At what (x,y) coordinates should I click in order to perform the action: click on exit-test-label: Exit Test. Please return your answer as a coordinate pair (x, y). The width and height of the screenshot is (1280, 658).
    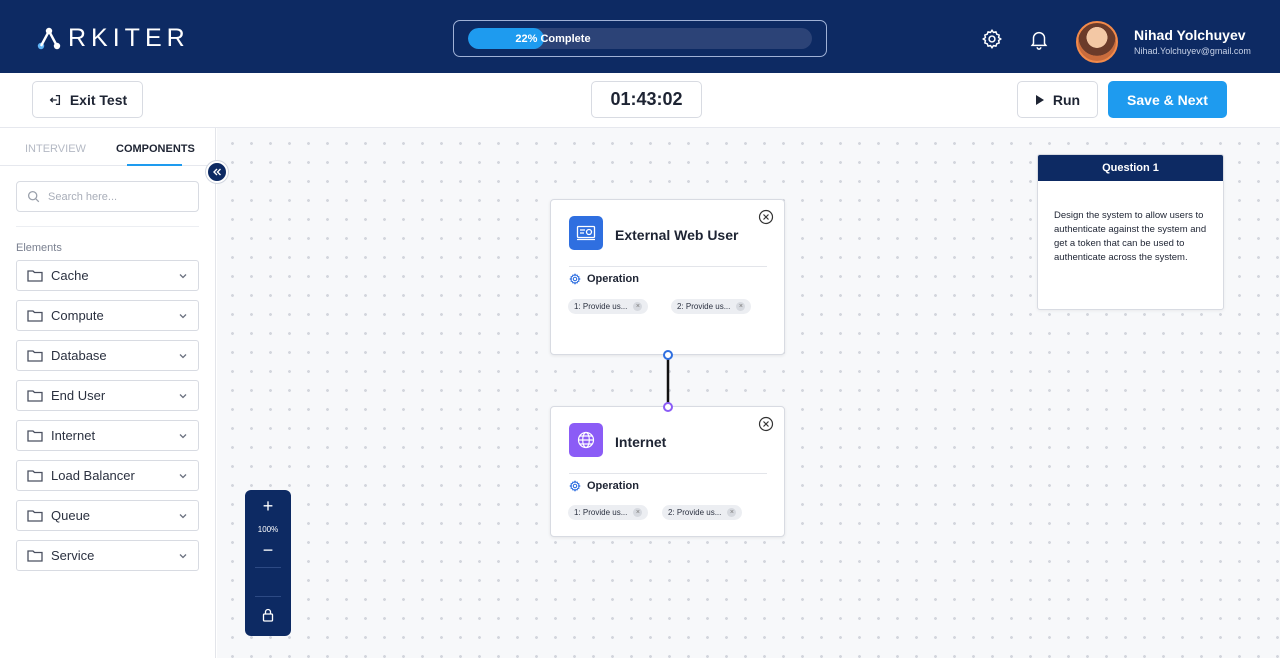
    Looking at the image, I should click on (98, 99).